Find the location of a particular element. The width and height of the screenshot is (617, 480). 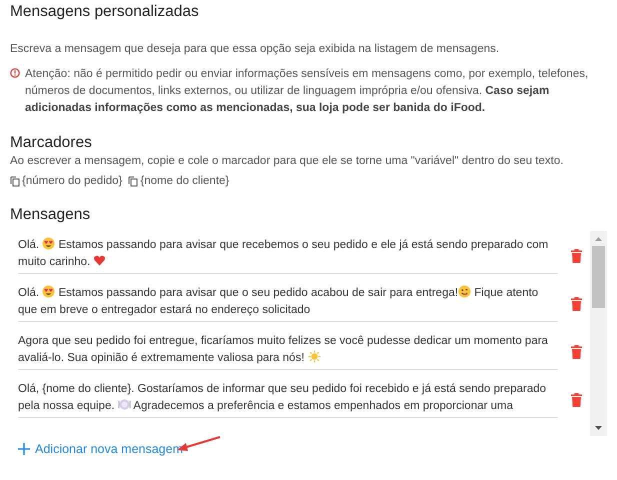

sun-emoji-icon is located at coordinates (314, 356).